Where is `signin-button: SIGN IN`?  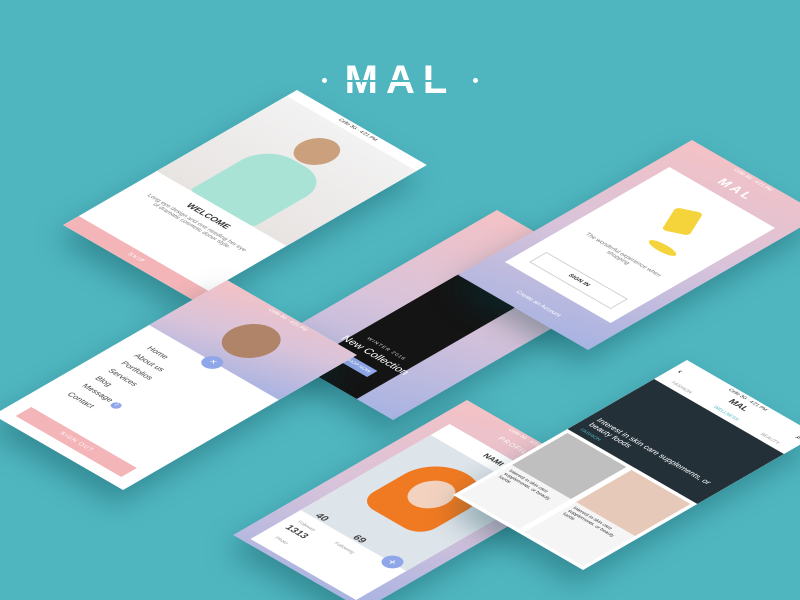
signin-button: SIGN IN is located at coordinates (578, 280).